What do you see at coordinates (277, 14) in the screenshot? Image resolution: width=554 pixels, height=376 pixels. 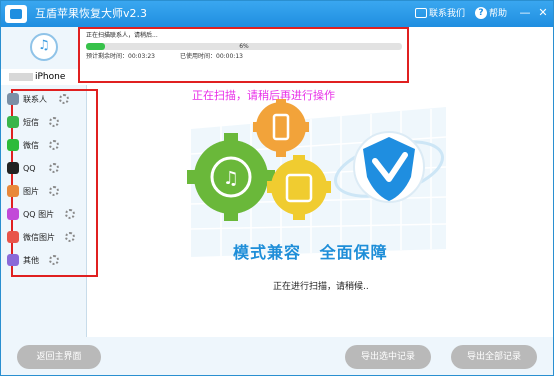 I see `title-bar: 互盾苹果恢复大师v2.3 联系我们 ? 帮助 — ✕` at bounding box center [277, 14].